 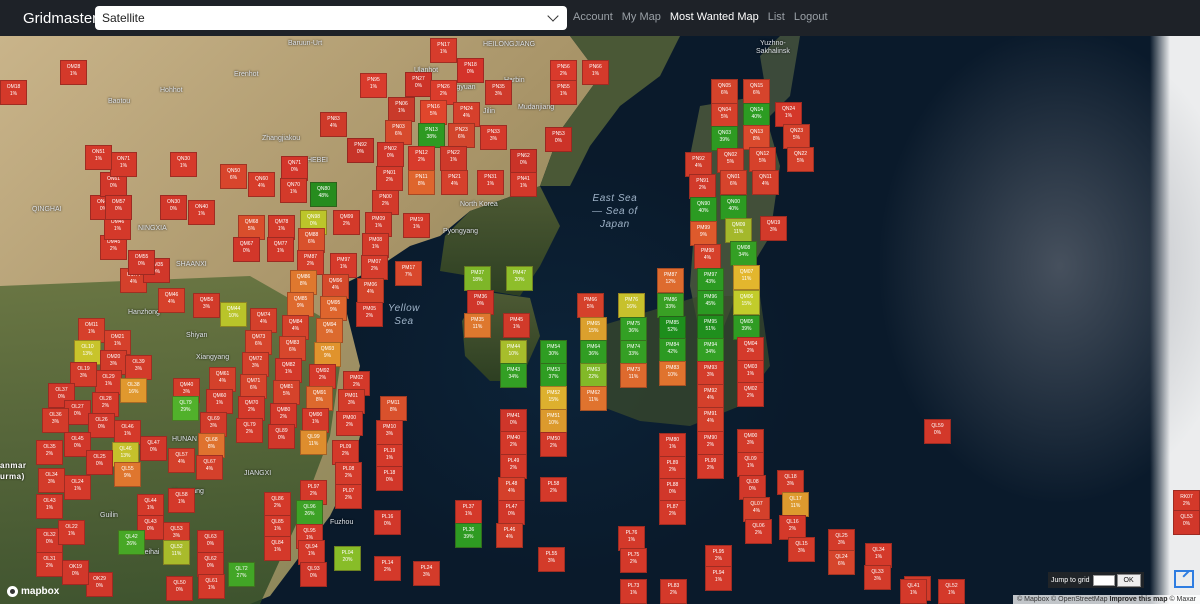 I want to click on grid-cell: PM35 11%, so click(x=477, y=325).